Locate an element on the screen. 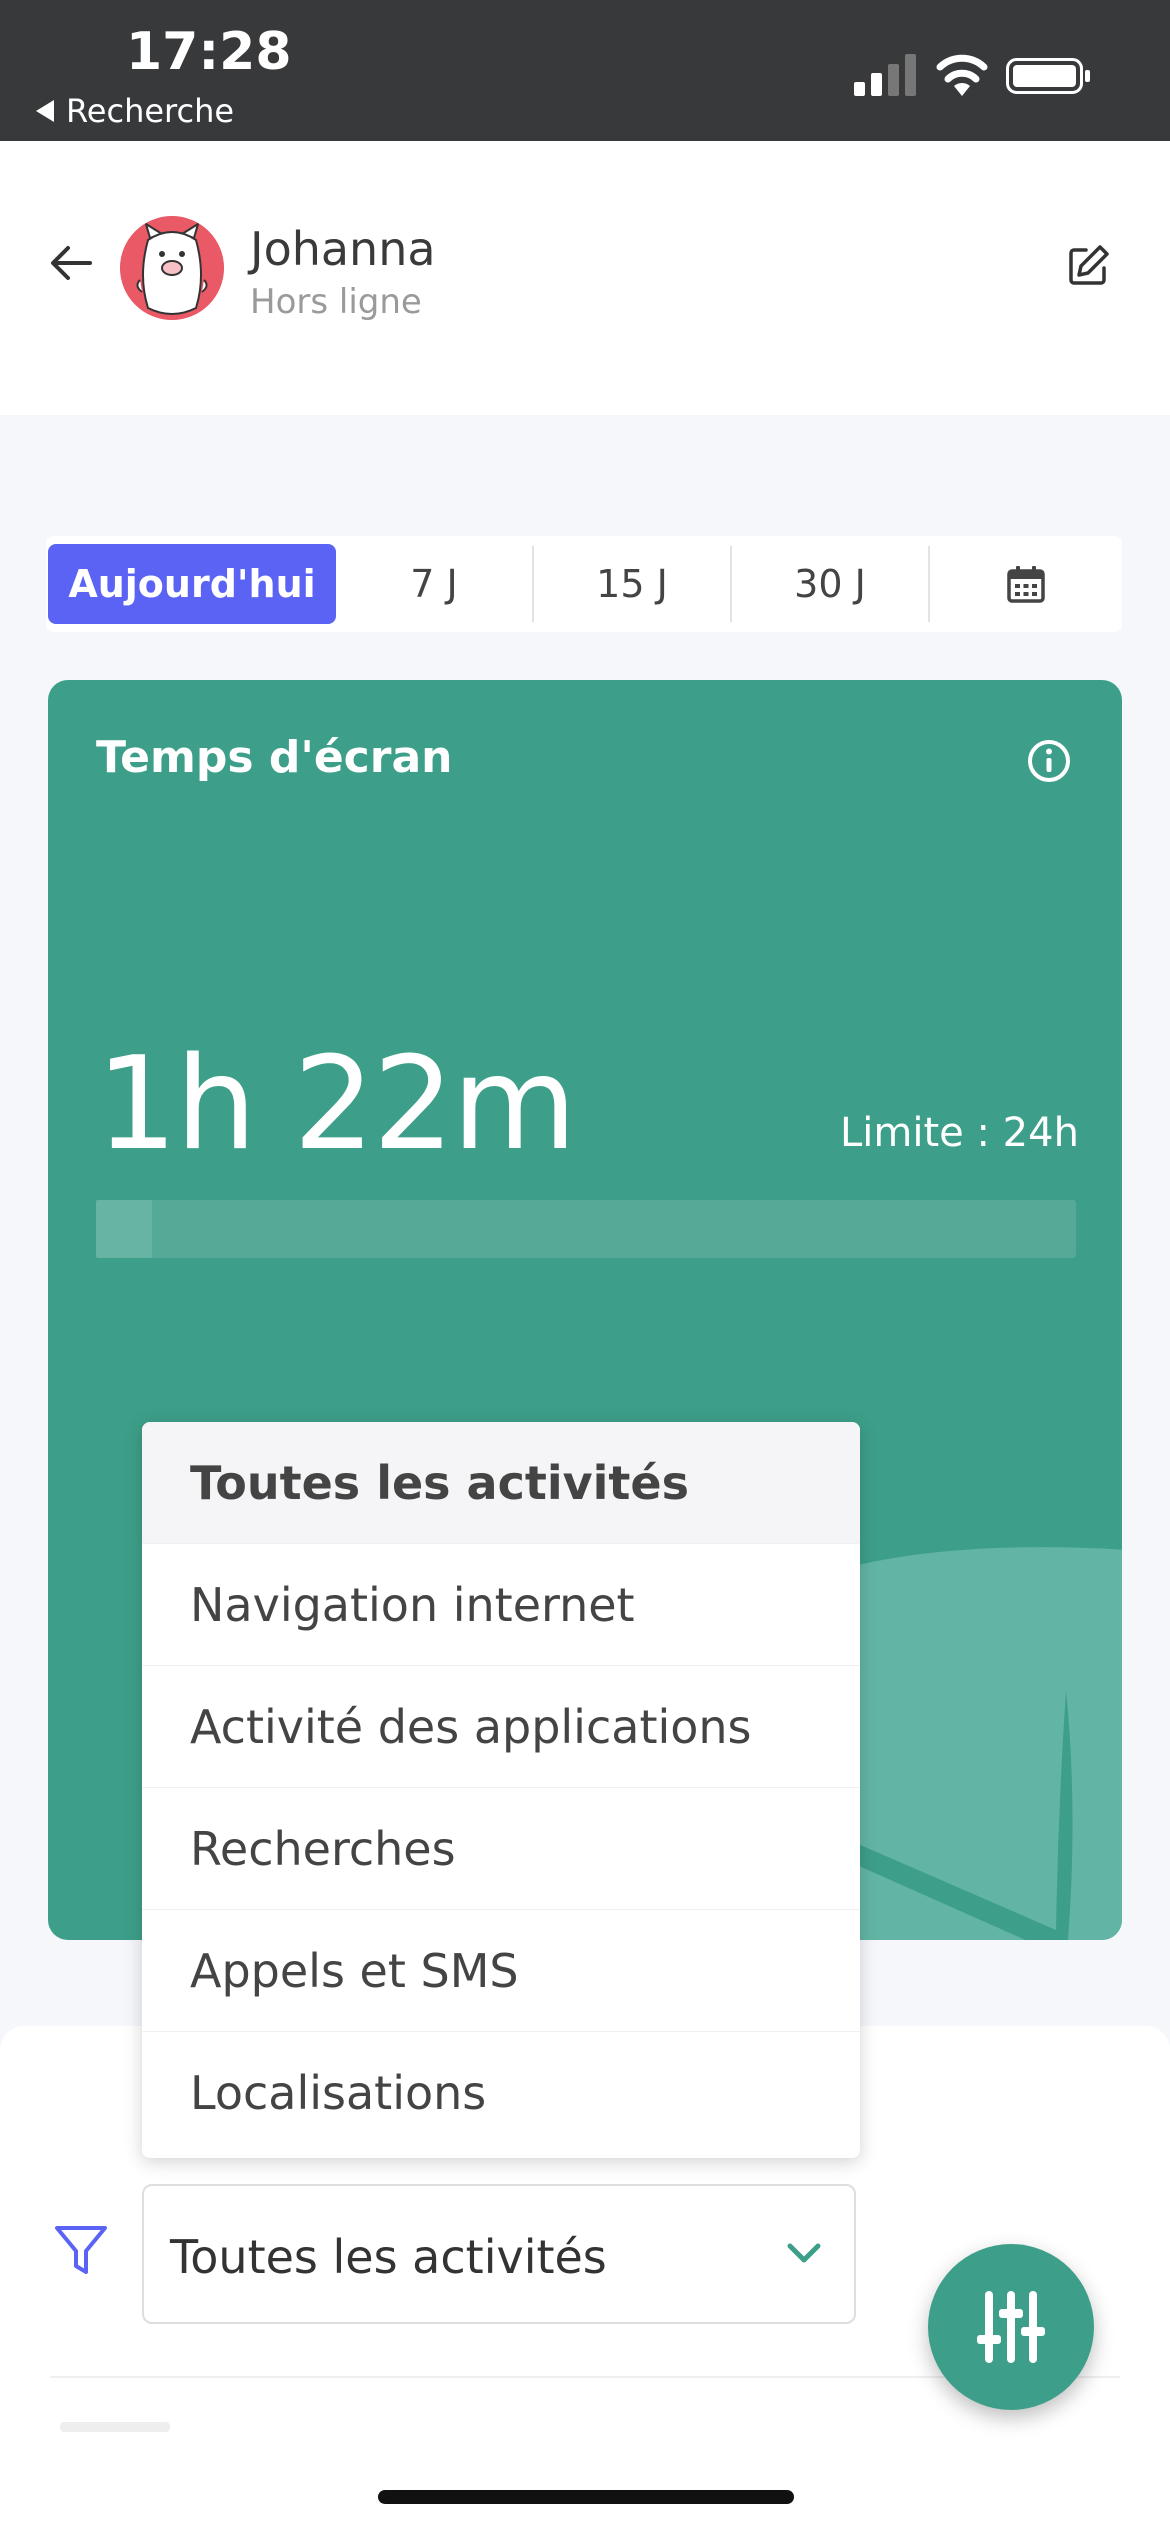 This screenshot has height=2532, width=1170. sliders-icon is located at coordinates (1011, 2327).